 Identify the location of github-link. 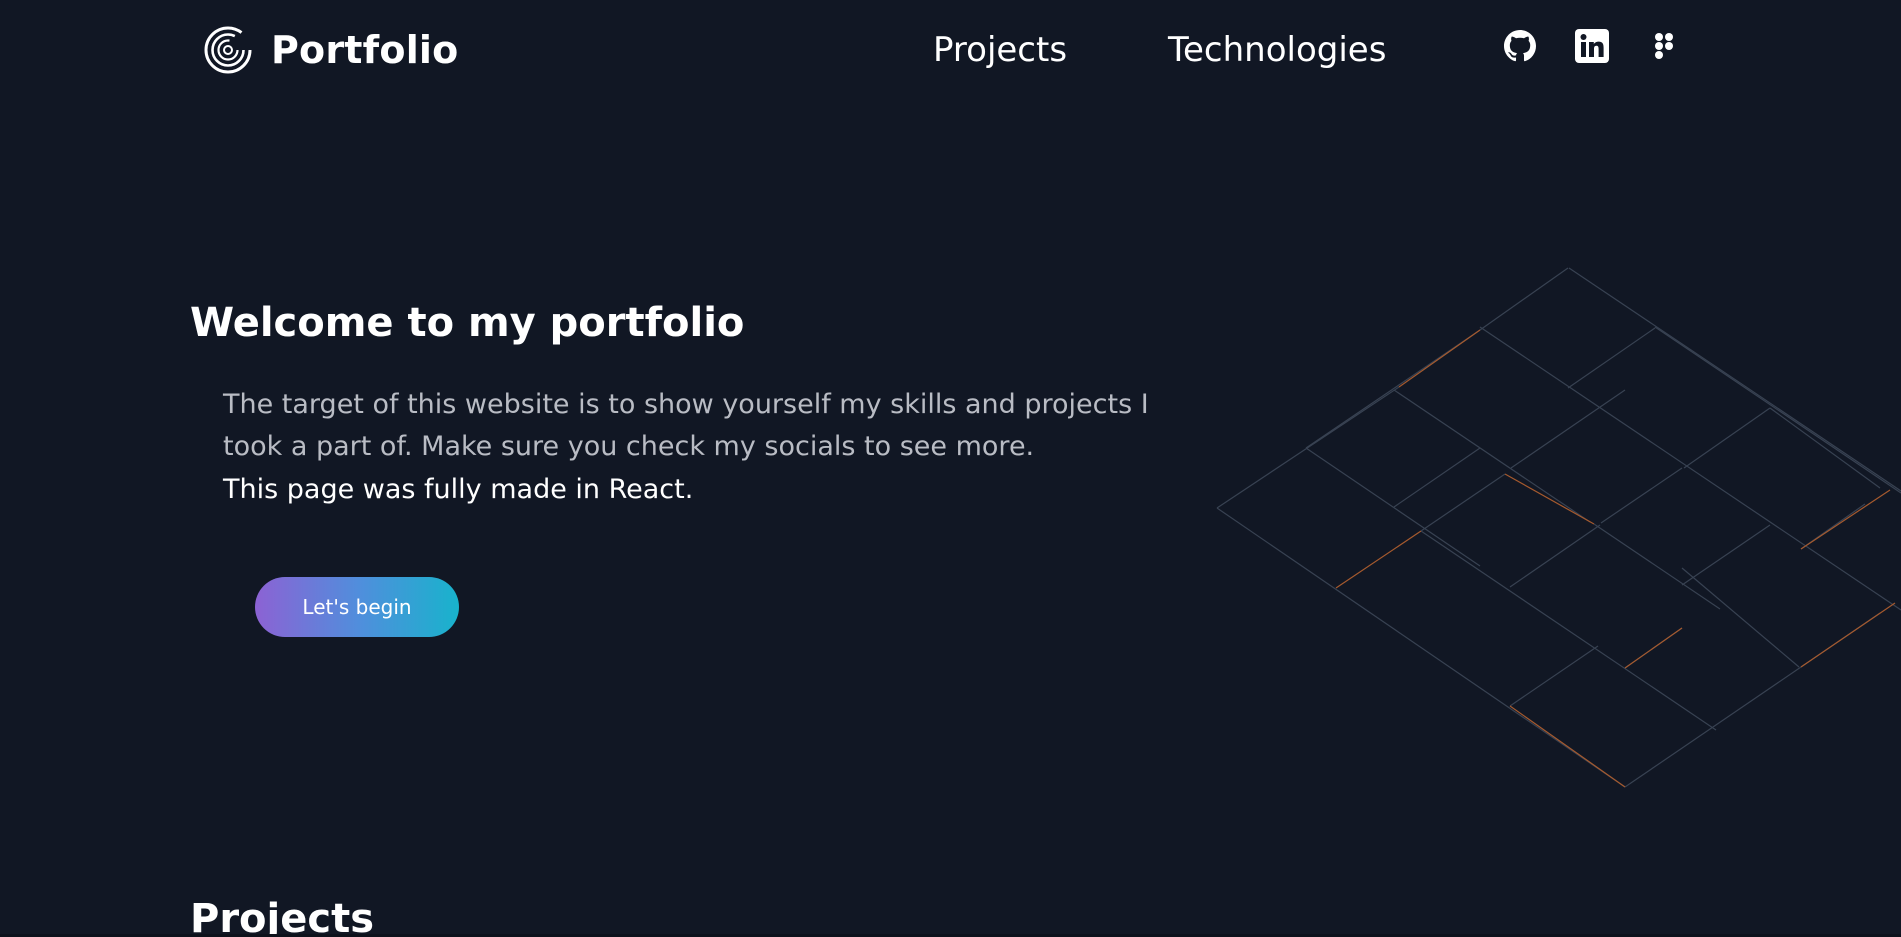
(1520, 46).